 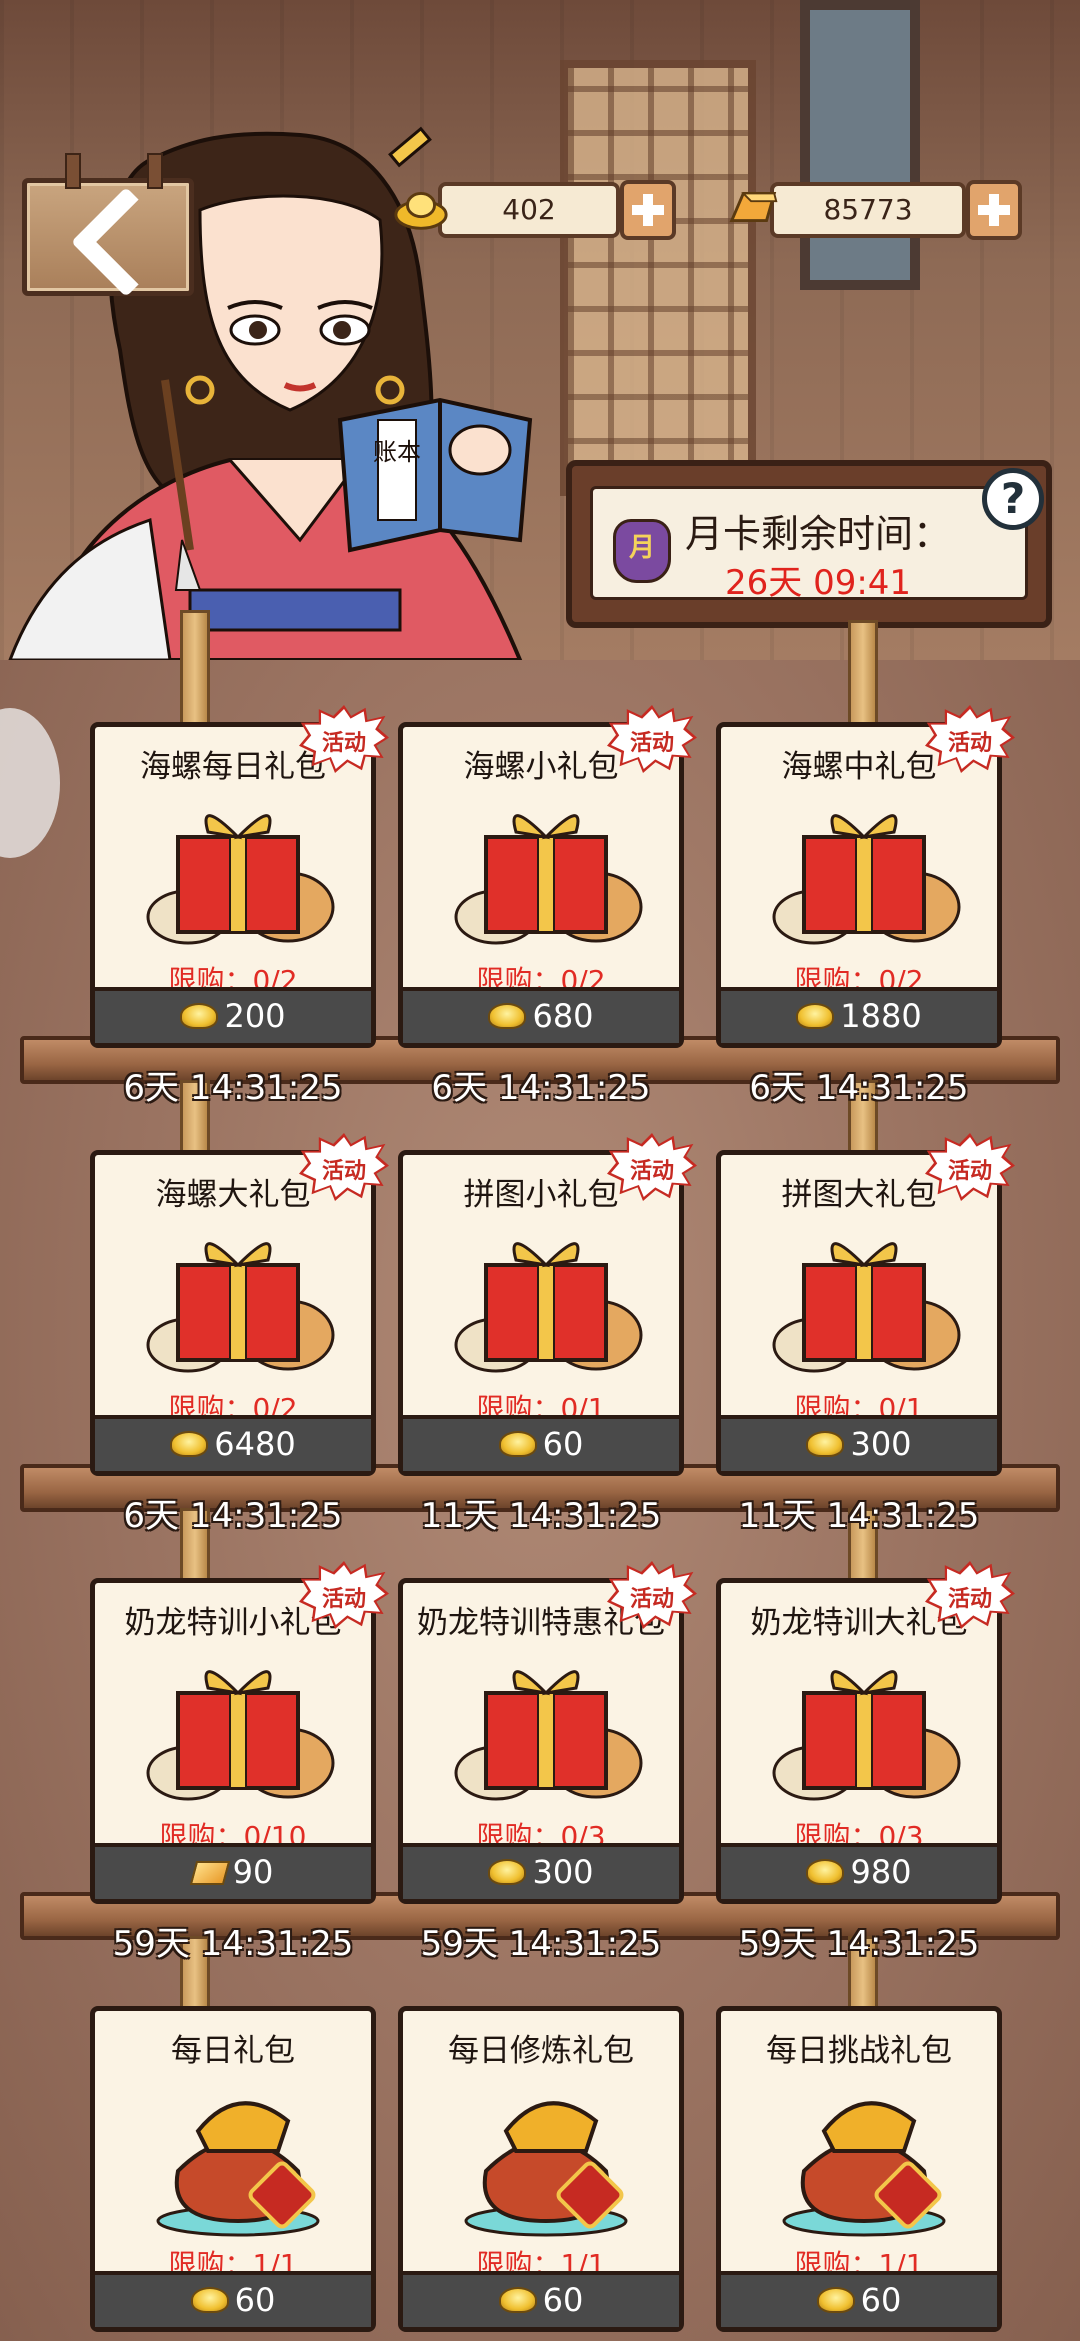 I want to click on ingot-currency-display: 85773, so click(x=847, y=210).